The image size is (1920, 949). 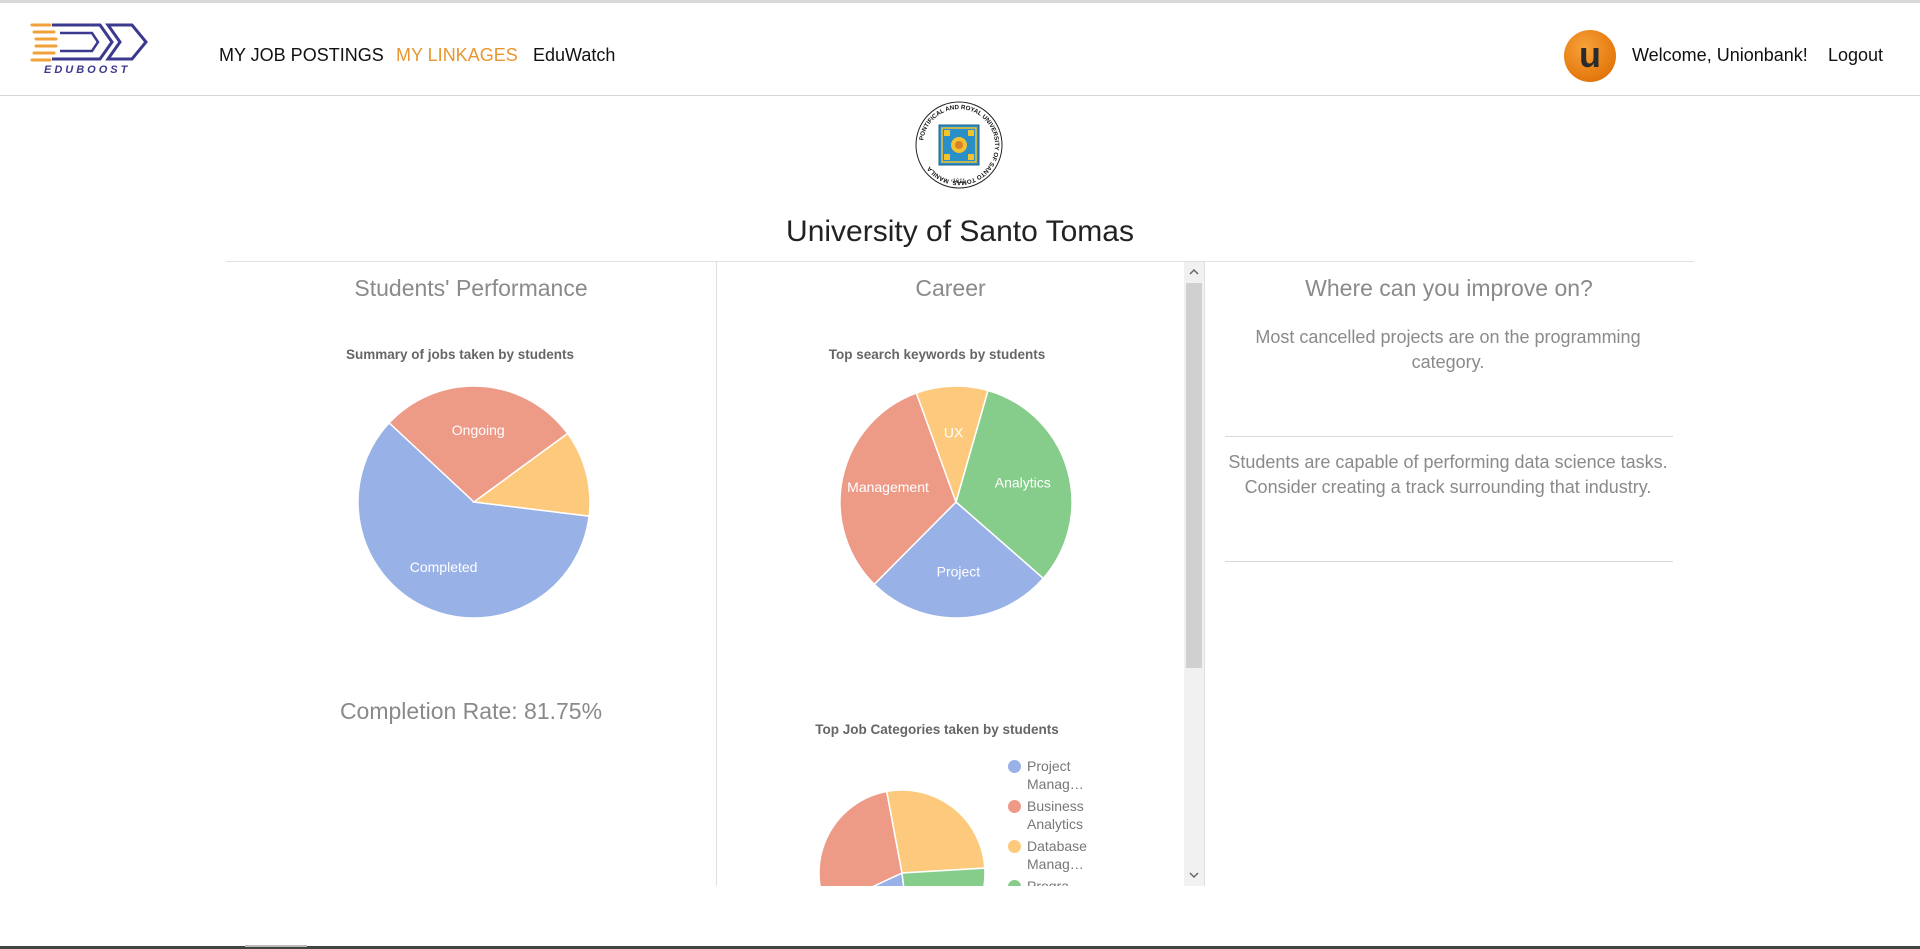 I want to click on university-name: University of Santo Tomas, so click(x=960, y=231).